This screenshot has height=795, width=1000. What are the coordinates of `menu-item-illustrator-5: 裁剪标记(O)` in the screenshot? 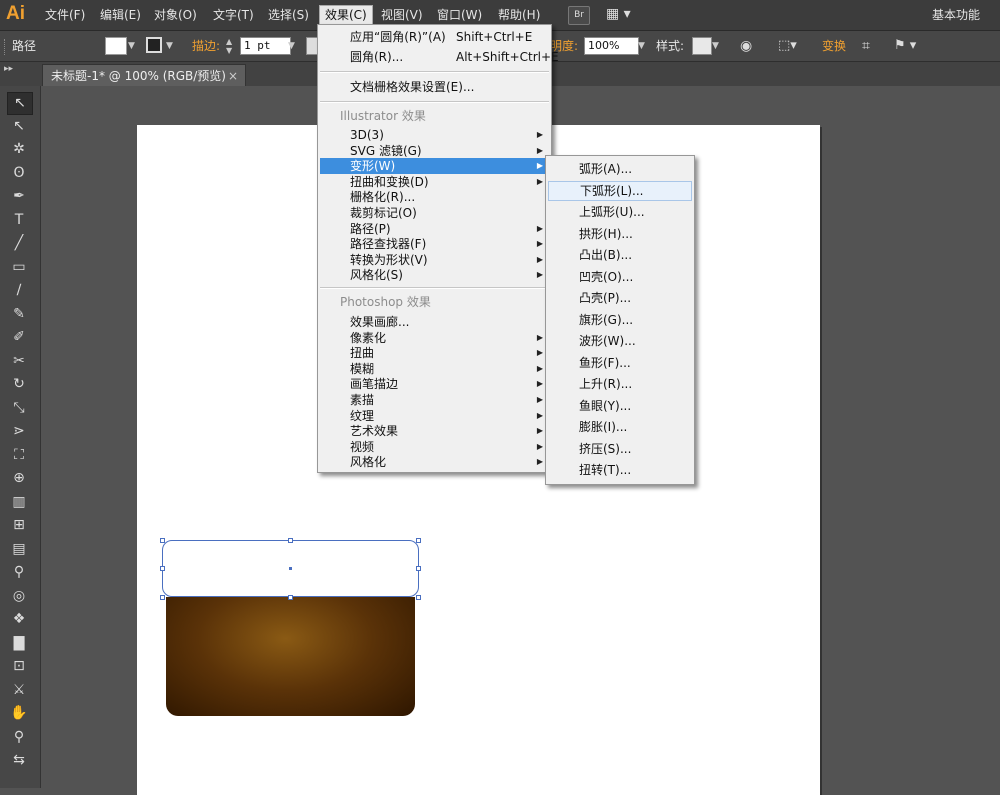 It's located at (434, 213).